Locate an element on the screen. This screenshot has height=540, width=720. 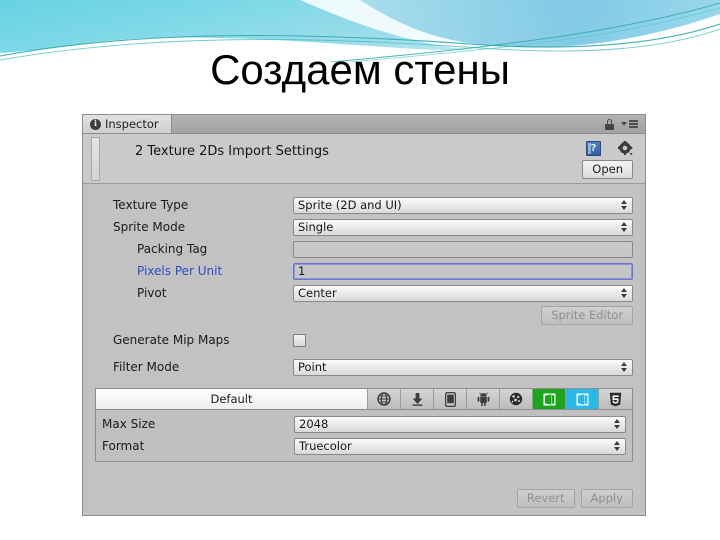
platform-tab-webplayer is located at coordinates (417, 399).